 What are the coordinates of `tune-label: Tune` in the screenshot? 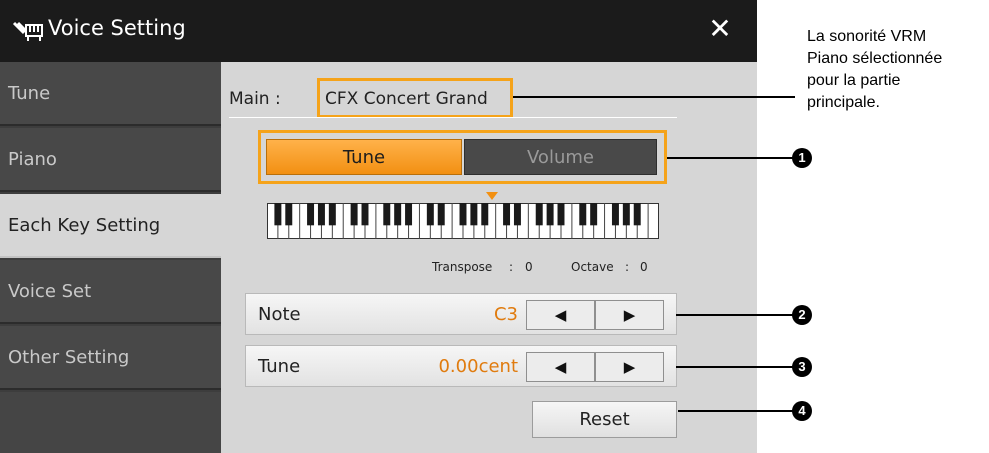 It's located at (279, 366).